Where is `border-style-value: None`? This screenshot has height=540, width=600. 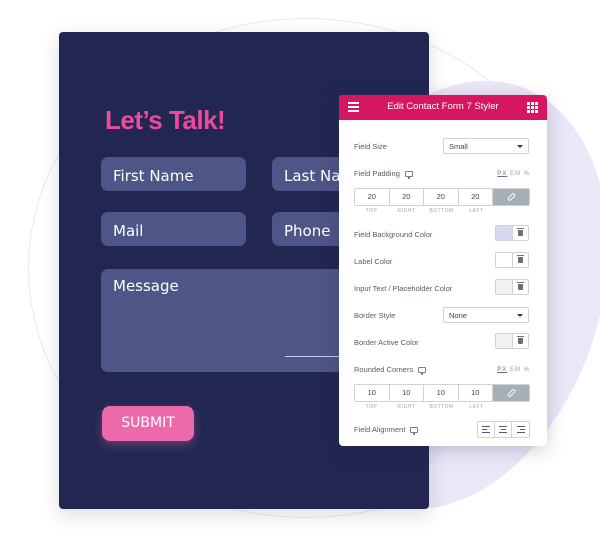
border-style-value: None is located at coordinates (458, 315).